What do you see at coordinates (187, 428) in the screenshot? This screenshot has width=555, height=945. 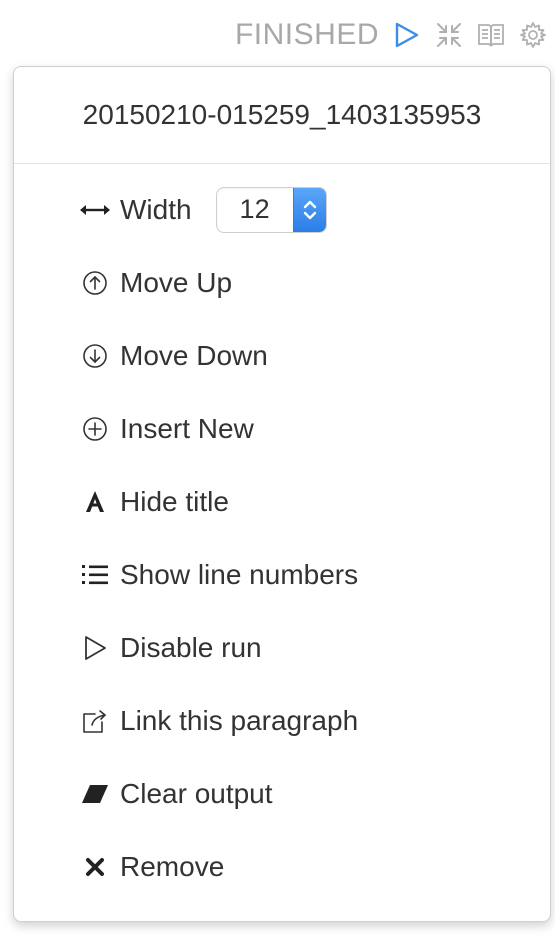 I see `menu-item-label: Insert New` at bounding box center [187, 428].